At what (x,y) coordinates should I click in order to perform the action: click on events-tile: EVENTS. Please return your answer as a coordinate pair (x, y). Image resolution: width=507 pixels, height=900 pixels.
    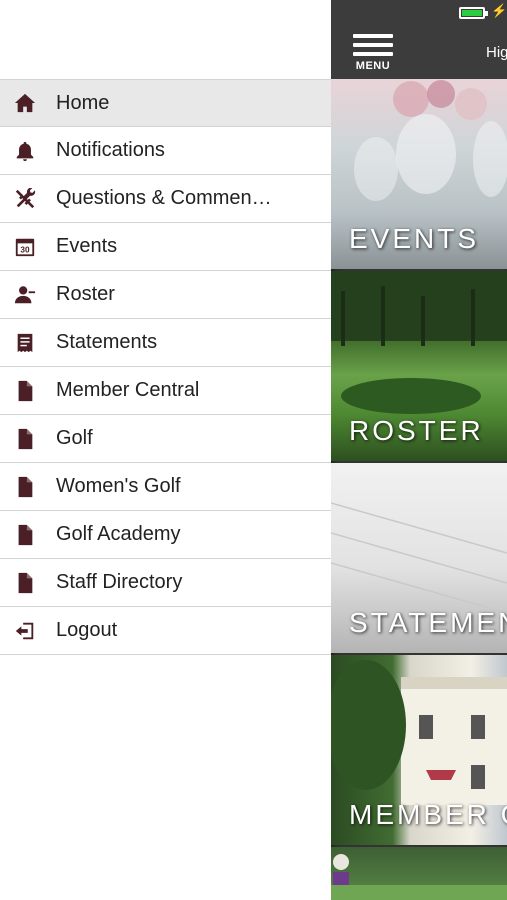
    Looking at the image, I should click on (419, 174).